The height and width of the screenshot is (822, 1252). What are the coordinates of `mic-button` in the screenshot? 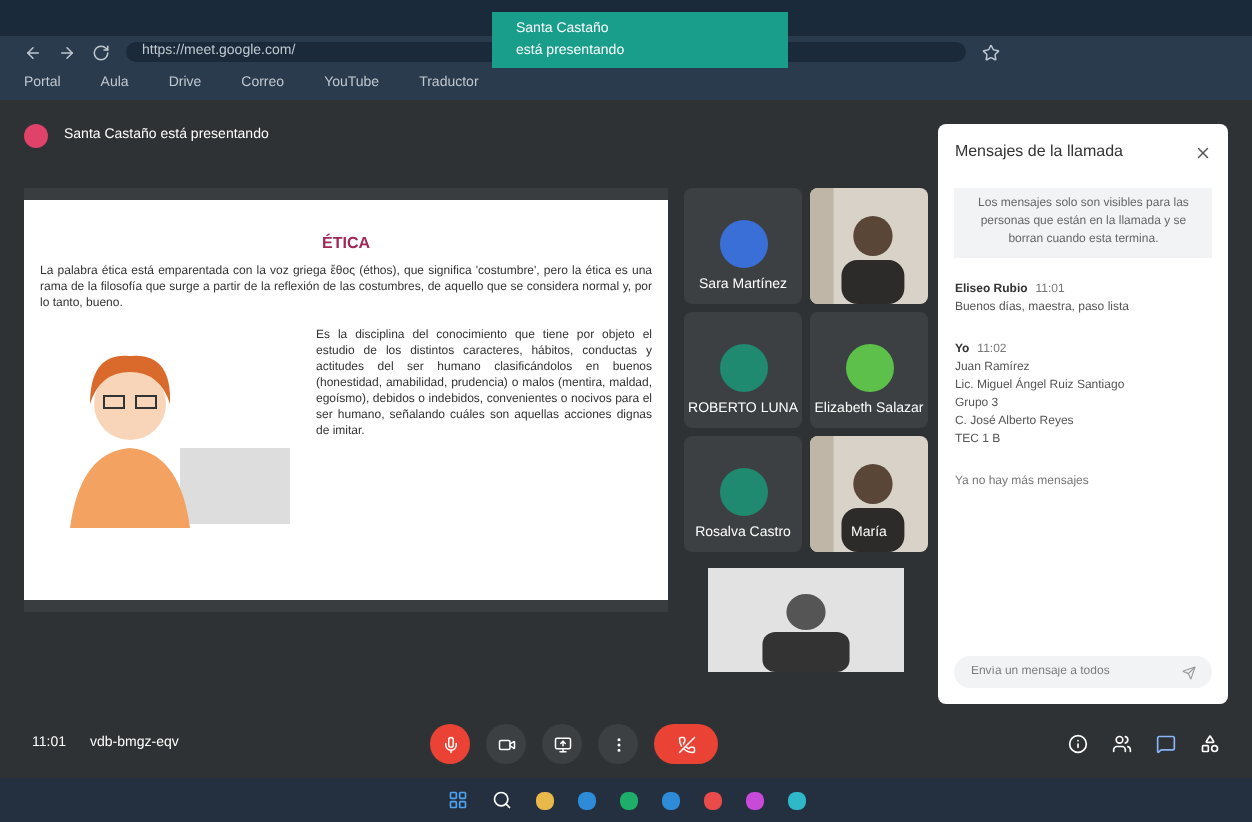 It's located at (450, 744).